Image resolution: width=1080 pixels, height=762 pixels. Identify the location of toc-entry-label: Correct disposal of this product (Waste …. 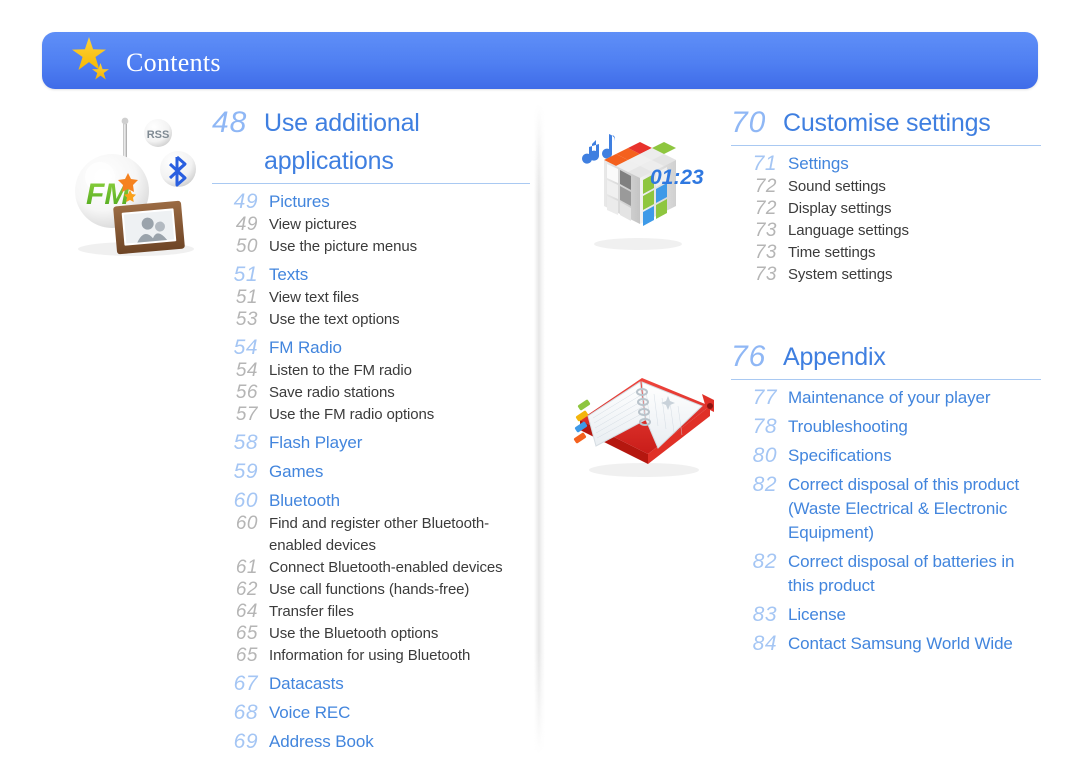
(904, 508).